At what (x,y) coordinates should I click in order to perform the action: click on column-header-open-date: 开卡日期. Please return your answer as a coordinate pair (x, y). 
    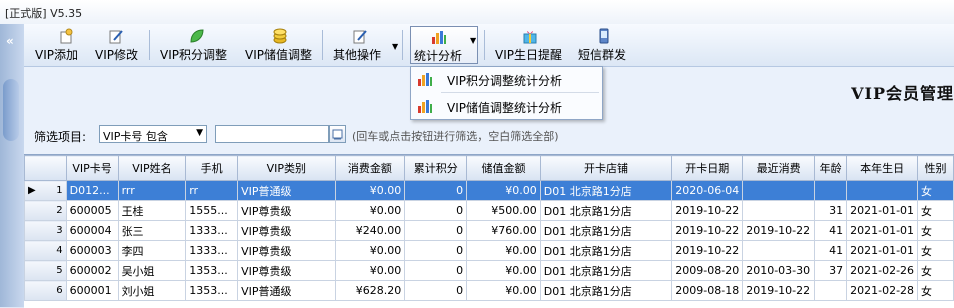
    Looking at the image, I should click on (707, 168).